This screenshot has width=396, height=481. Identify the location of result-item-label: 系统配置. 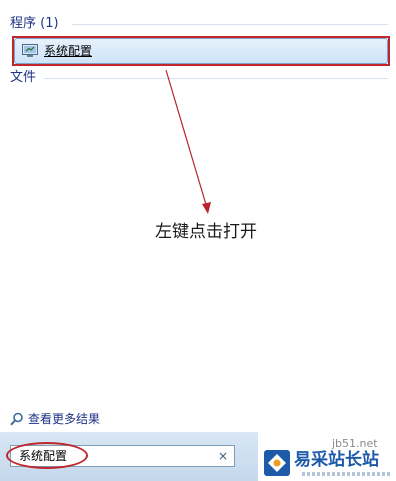
(68, 51).